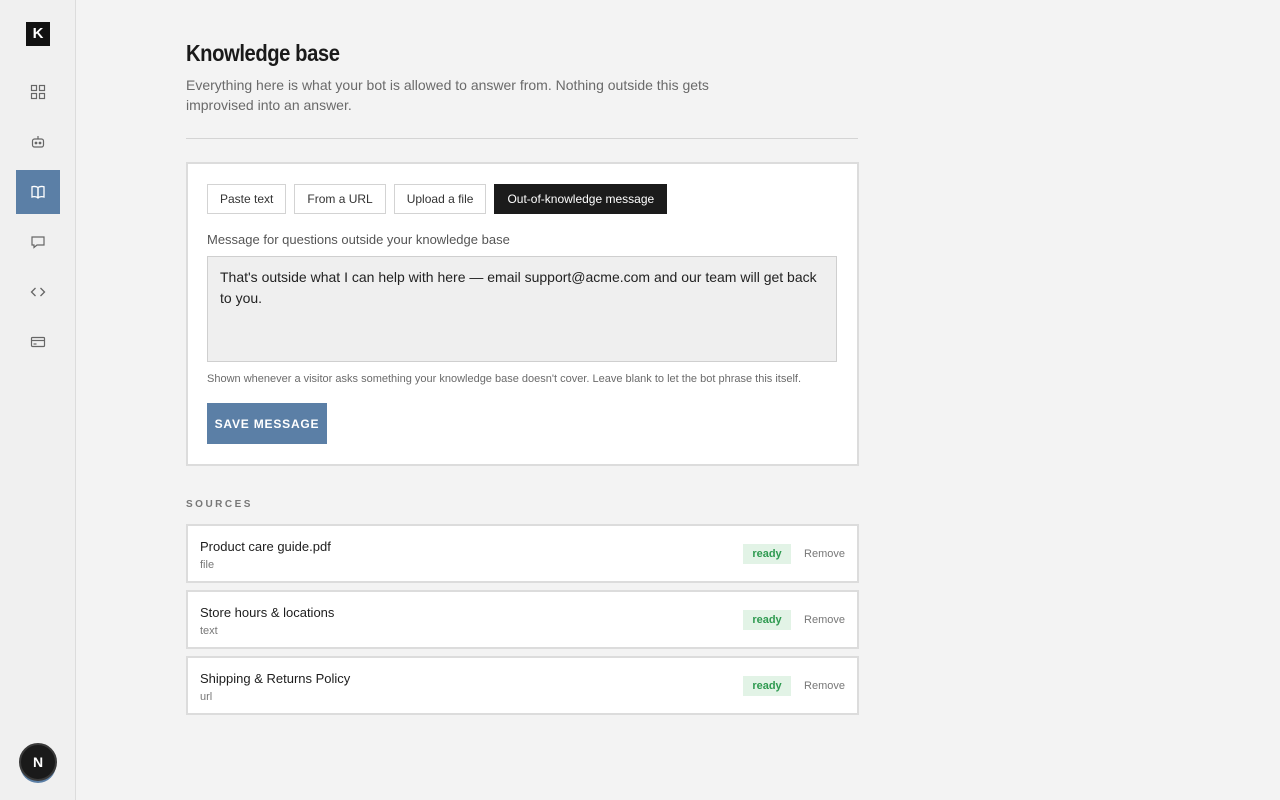  I want to click on source-type: url, so click(206, 697).